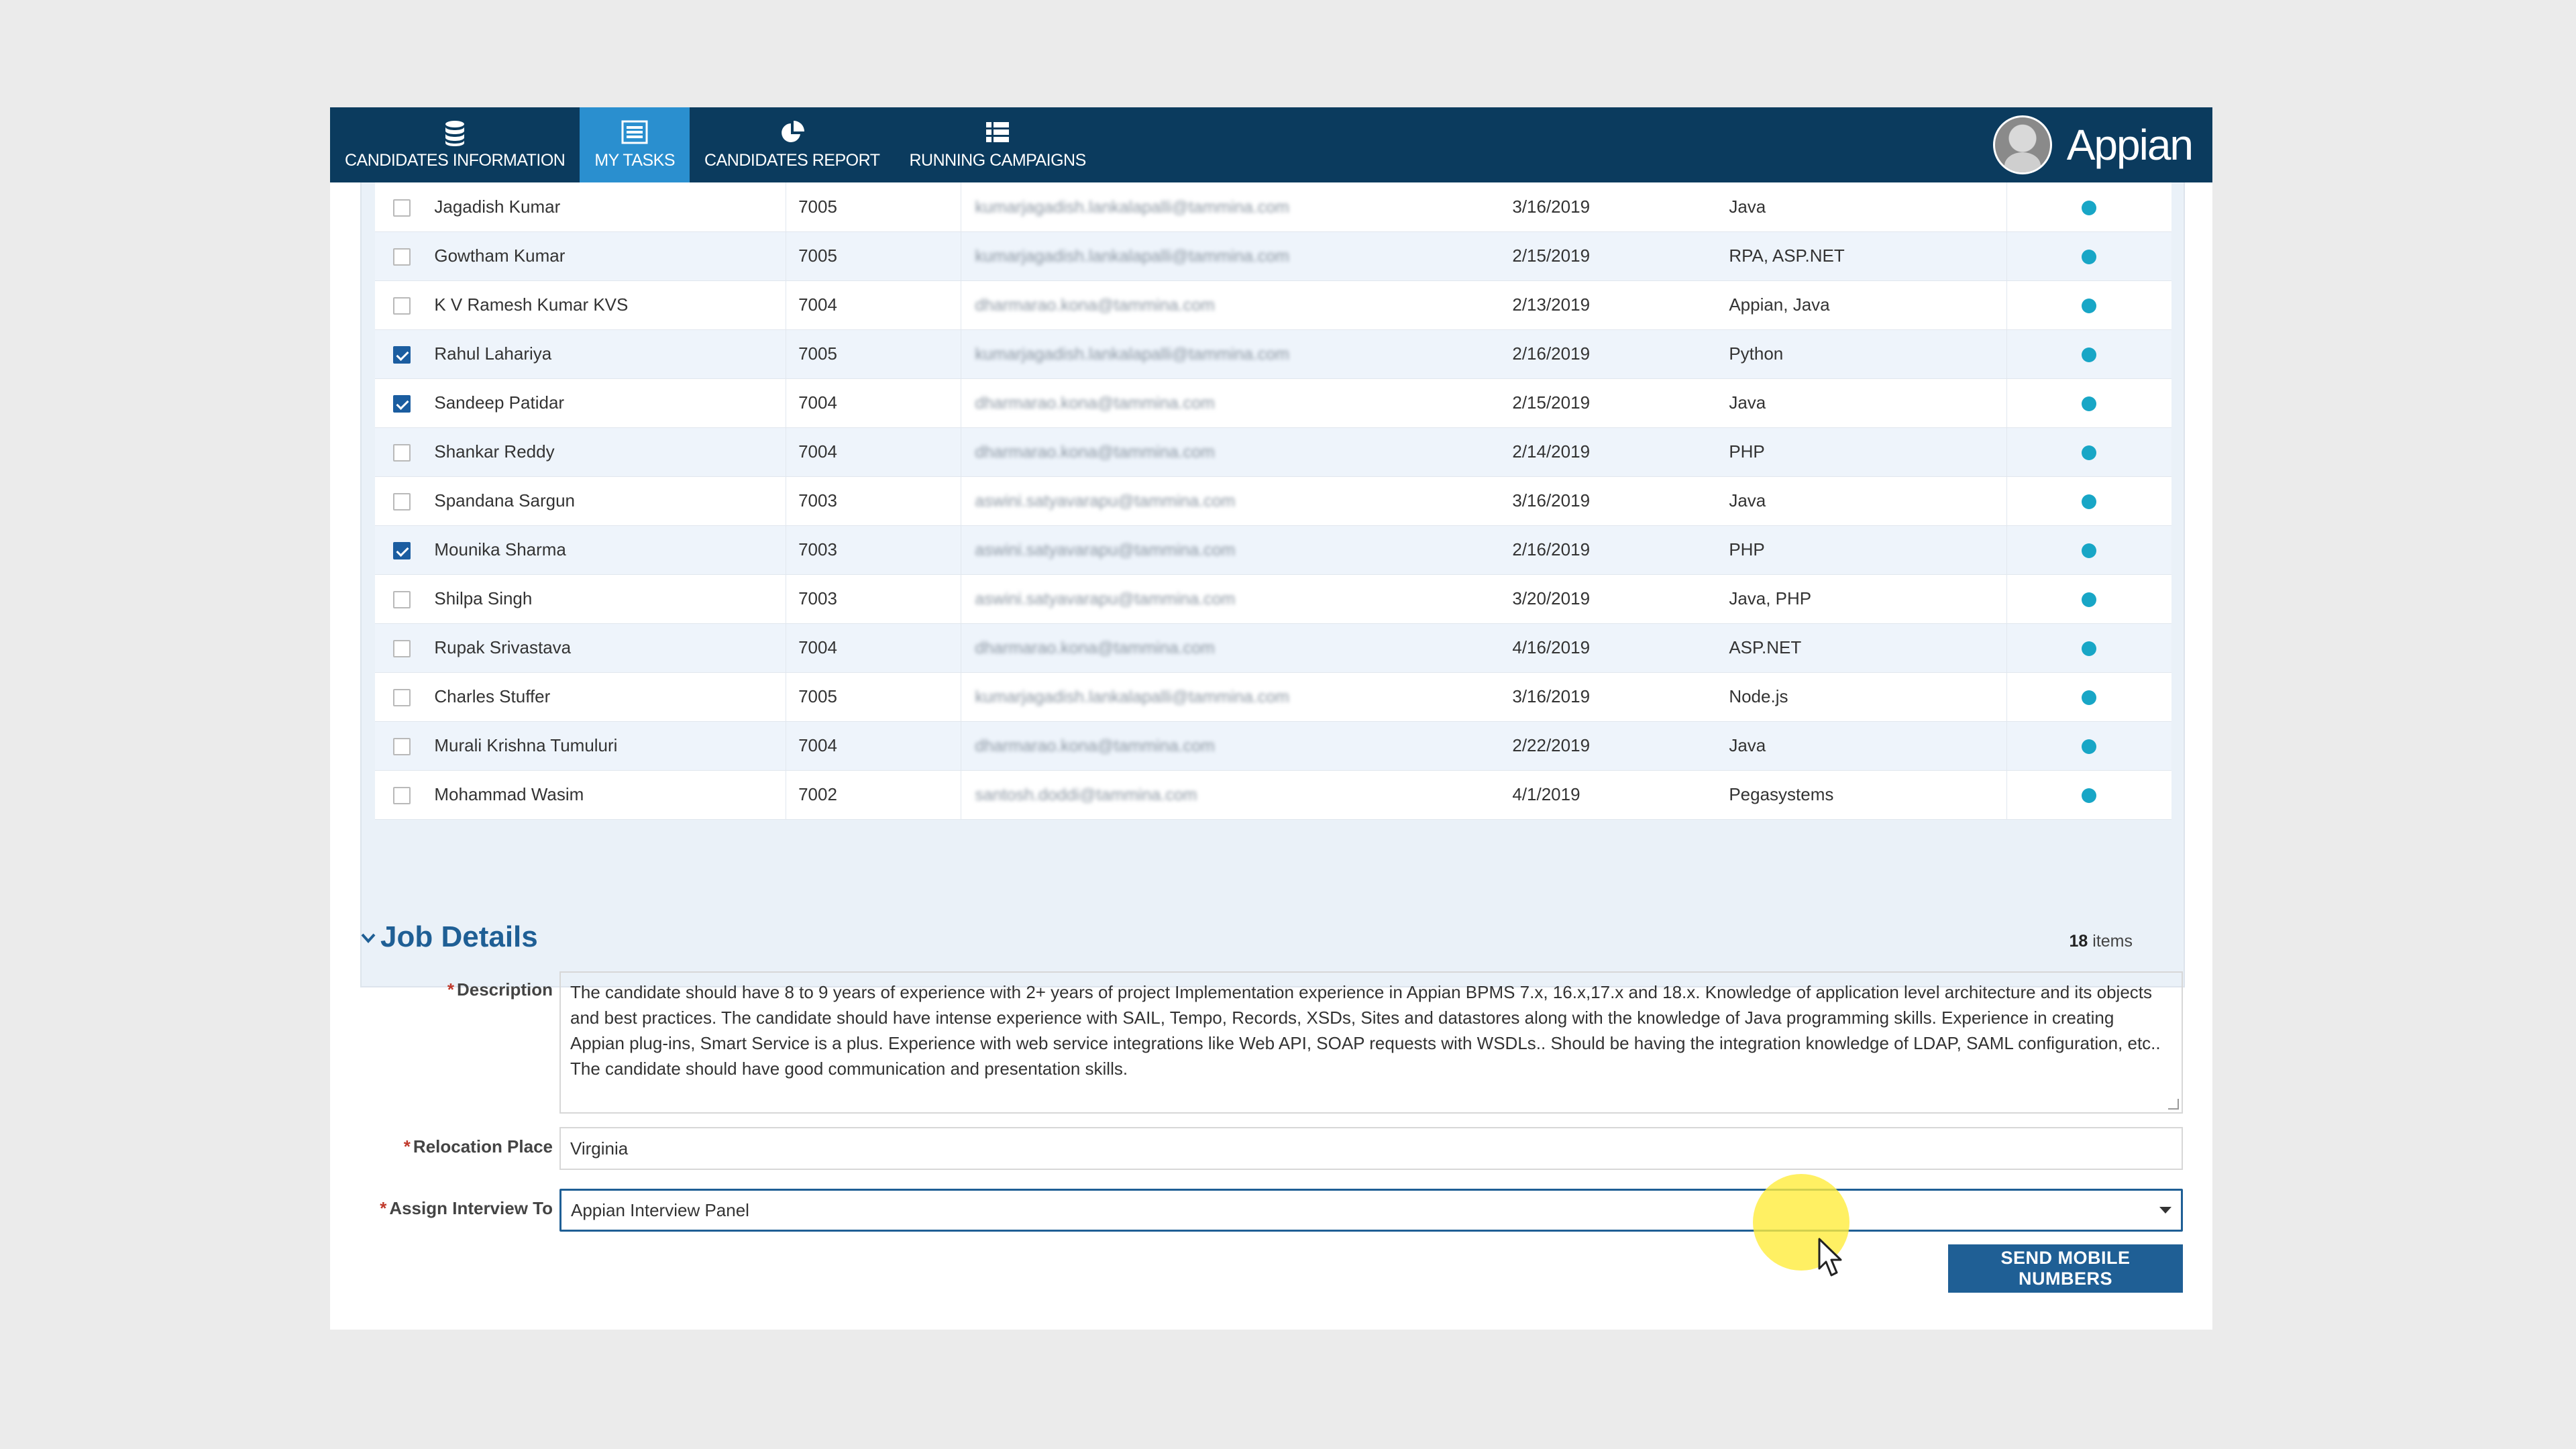 The image size is (2576, 1449). I want to click on candidate-name-link: K V Ramesh Kumar KVS, so click(607, 305).